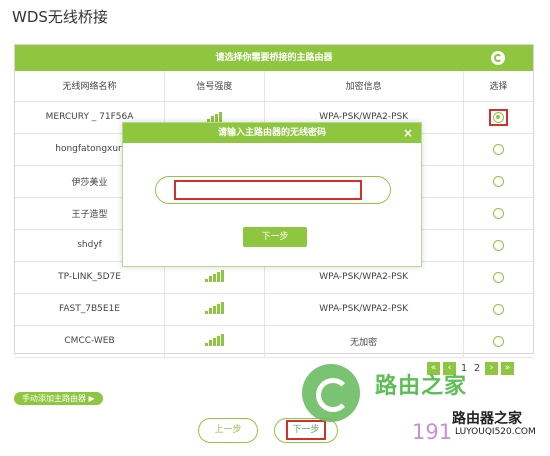 The width and height of the screenshot is (550, 456). What do you see at coordinates (306, 430) in the screenshot?
I see `next-step-label: 下一步` at bounding box center [306, 430].